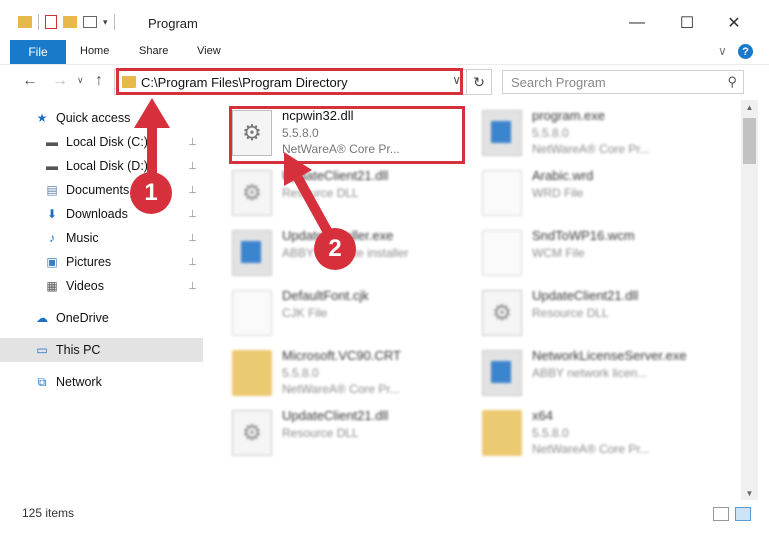 This screenshot has width=769, height=538. What do you see at coordinates (97, 214) in the screenshot?
I see `sidebar-item-label: Downloads` at bounding box center [97, 214].